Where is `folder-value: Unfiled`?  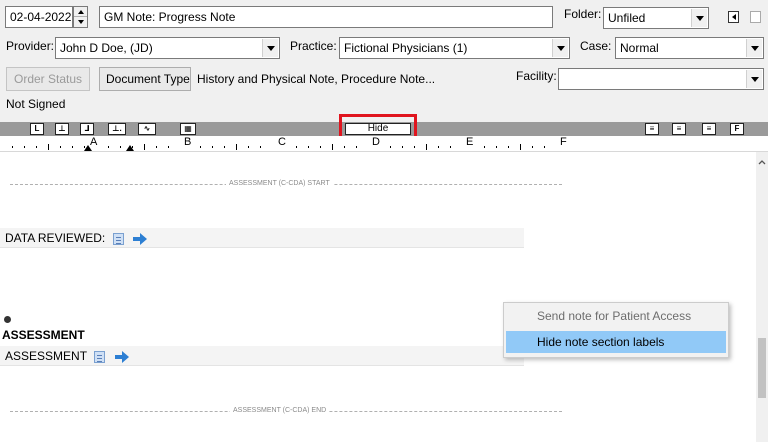 folder-value: Unfiled is located at coordinates (627, 18).